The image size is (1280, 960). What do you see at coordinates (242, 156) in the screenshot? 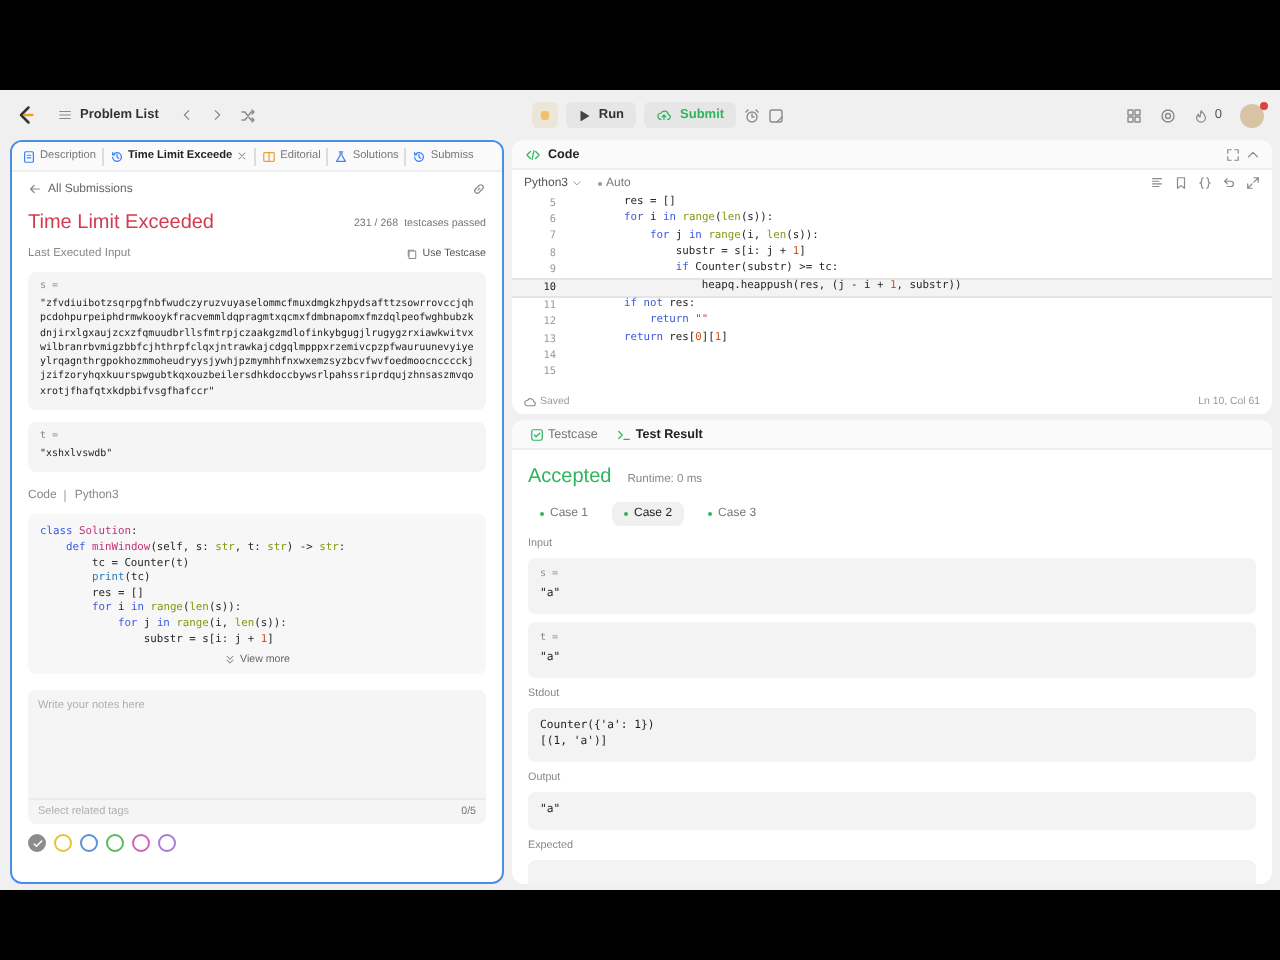
I see `close-icon` at bounding box center [242, 156].